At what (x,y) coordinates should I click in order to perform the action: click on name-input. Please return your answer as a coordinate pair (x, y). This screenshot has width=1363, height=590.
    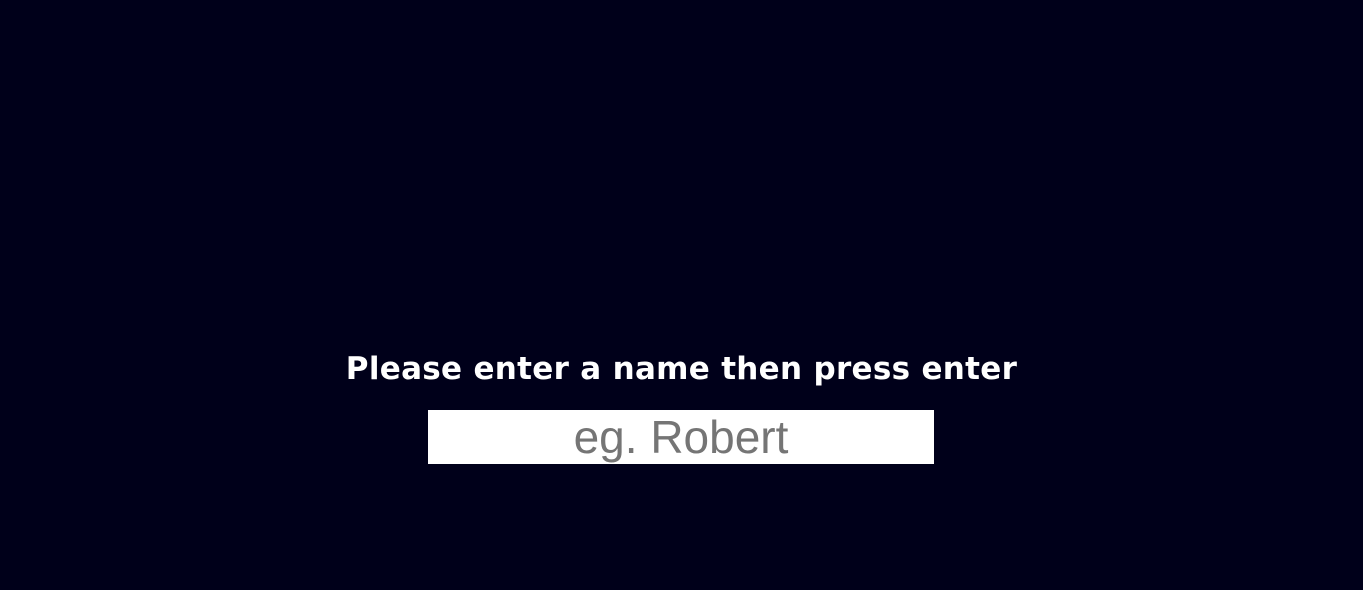
    Looking at the image, I should click on (681, 437).